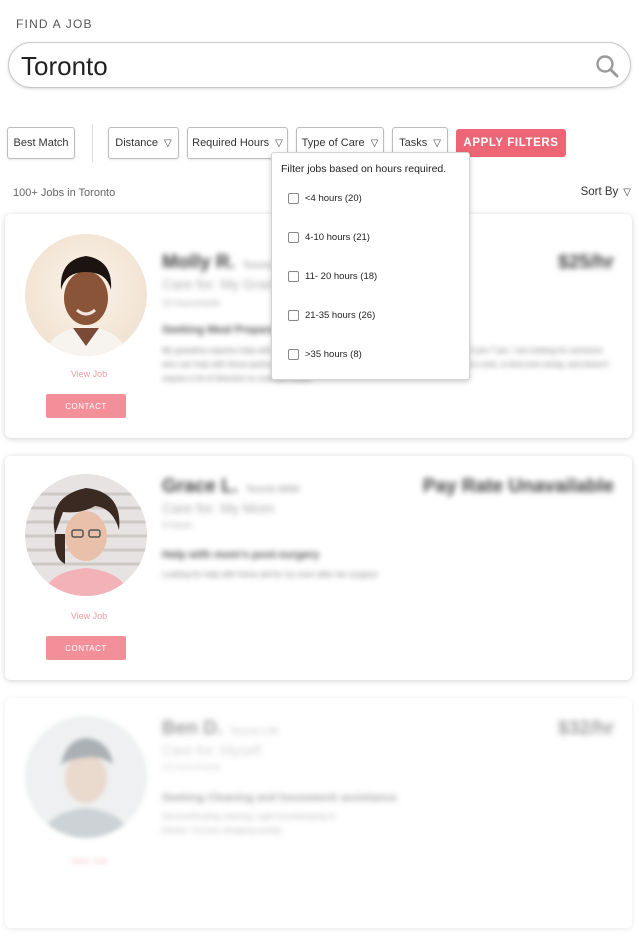 Image resolution: width=639 pixels, height=942 pixels. I want to click on search-bar, so click(319, 65).